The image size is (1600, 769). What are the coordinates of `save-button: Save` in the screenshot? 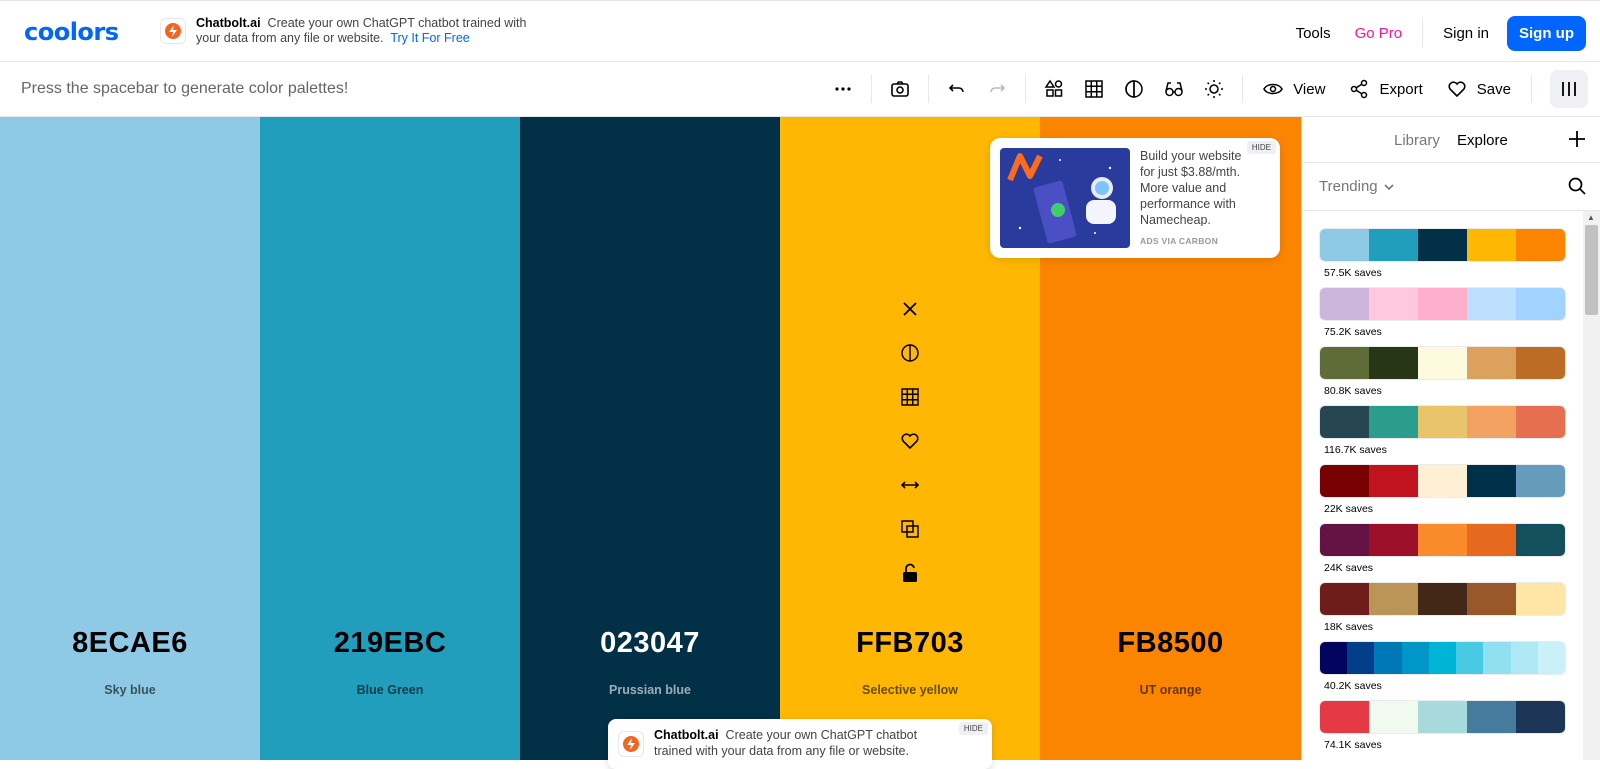 It's located at (1479, 89).